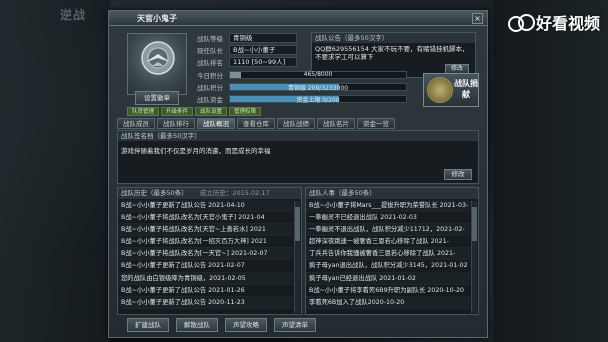  I want to click on haokan-logo-icon, so click(521, 22).